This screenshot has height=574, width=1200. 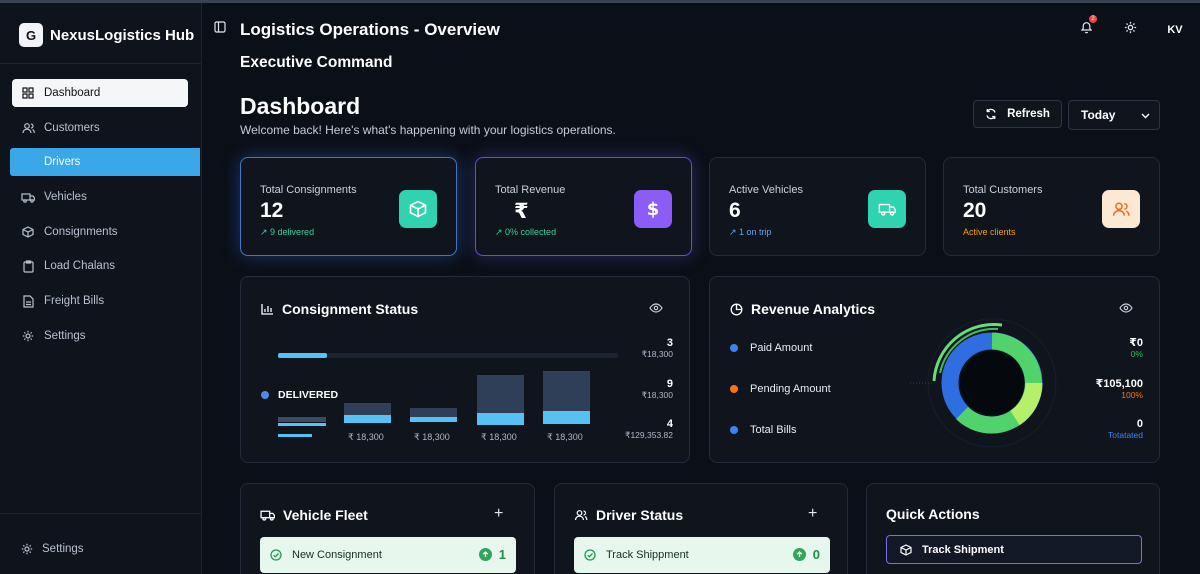 What do you see at coordinates (766, 190) in the screenshot?
I see `stat-label: Active Vehicles` at bounding box center [766, 190].